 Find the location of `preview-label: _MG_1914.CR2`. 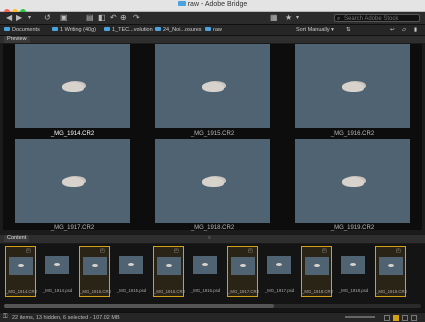

preview-label: _MG_1914.CR2 is located at coordinates (72, 134).